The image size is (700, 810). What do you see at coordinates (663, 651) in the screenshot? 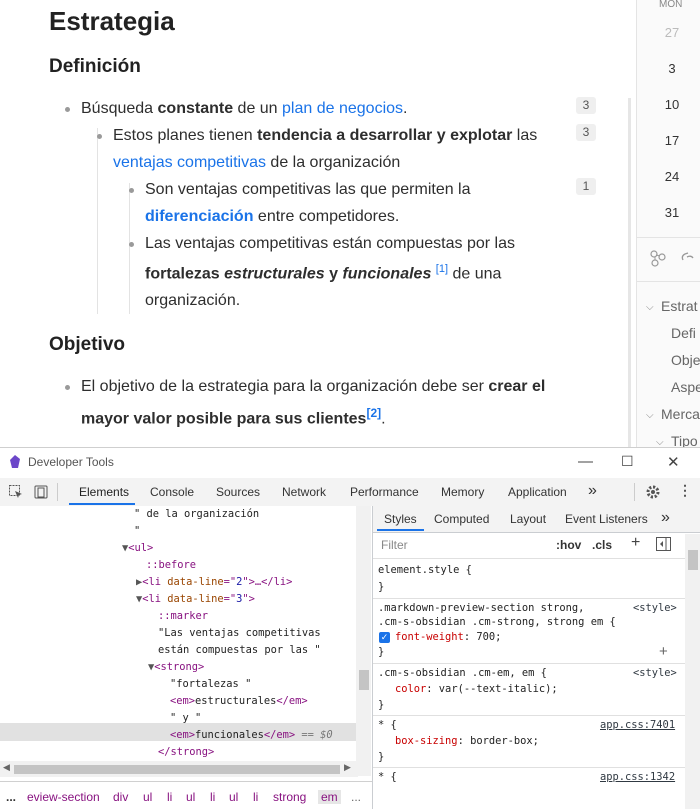
I see `add-declaration-button: +` at bounding box center [663, 651].